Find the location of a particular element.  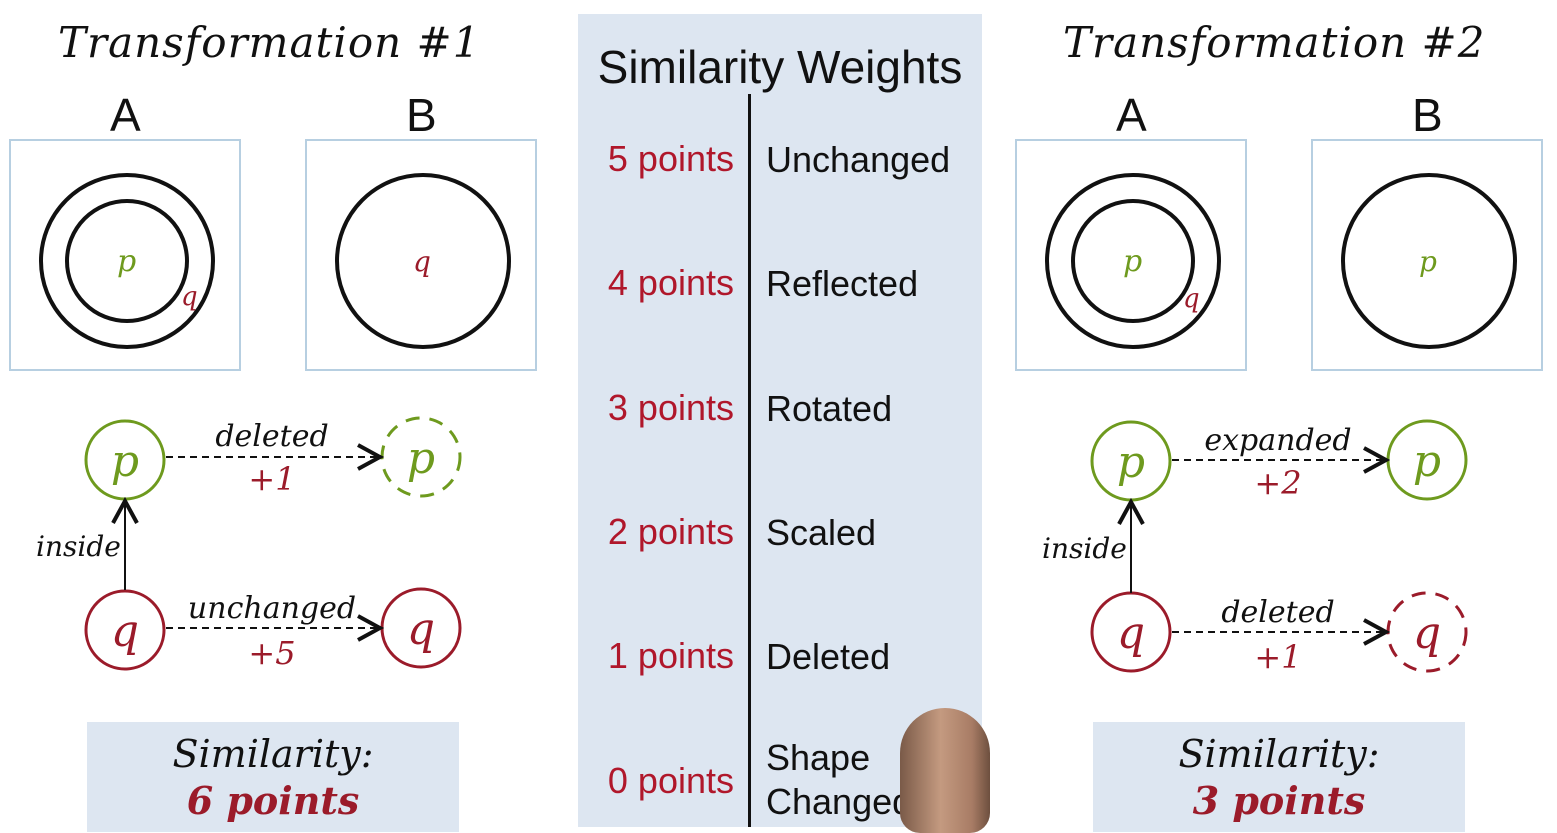

t1-similarity-box: Similarity: 6 points is located at coordinates (273, 777).